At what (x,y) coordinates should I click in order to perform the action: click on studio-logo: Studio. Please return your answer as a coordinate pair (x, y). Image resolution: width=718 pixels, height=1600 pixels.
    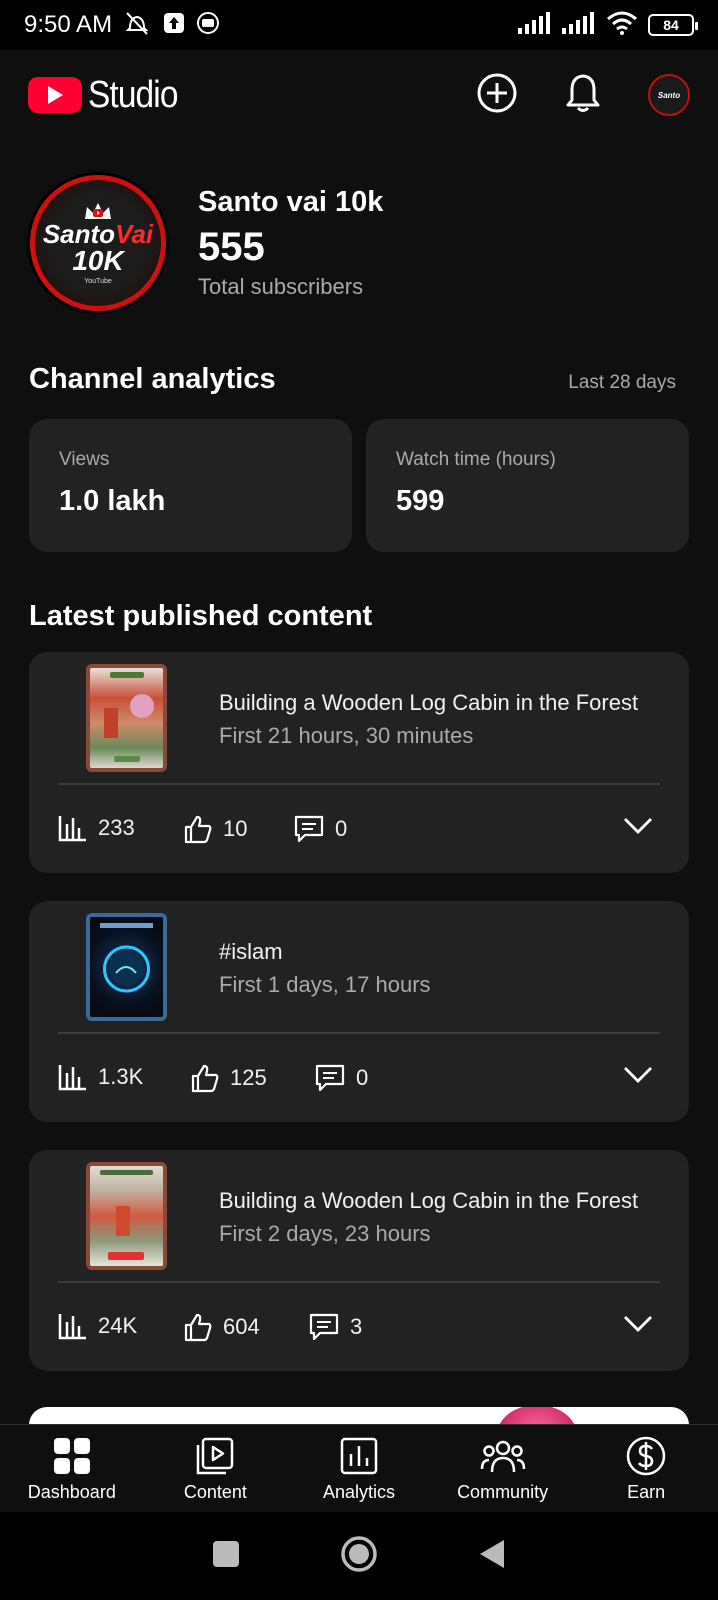
    Looking at the image, I should click on (109, 95).